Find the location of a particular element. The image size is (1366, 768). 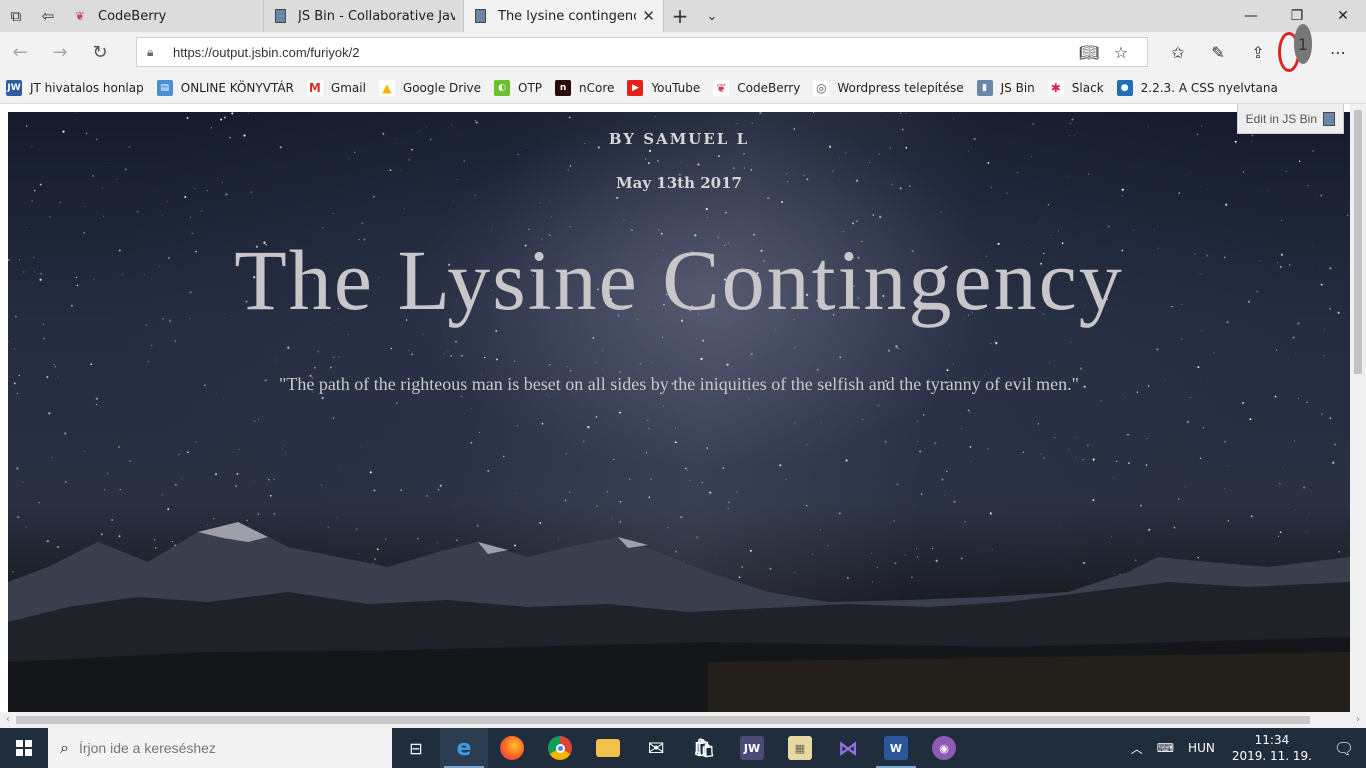

favorite-item: ● 2.2.3. A CSS nyelvtana is located at coordinates (1197, 87).